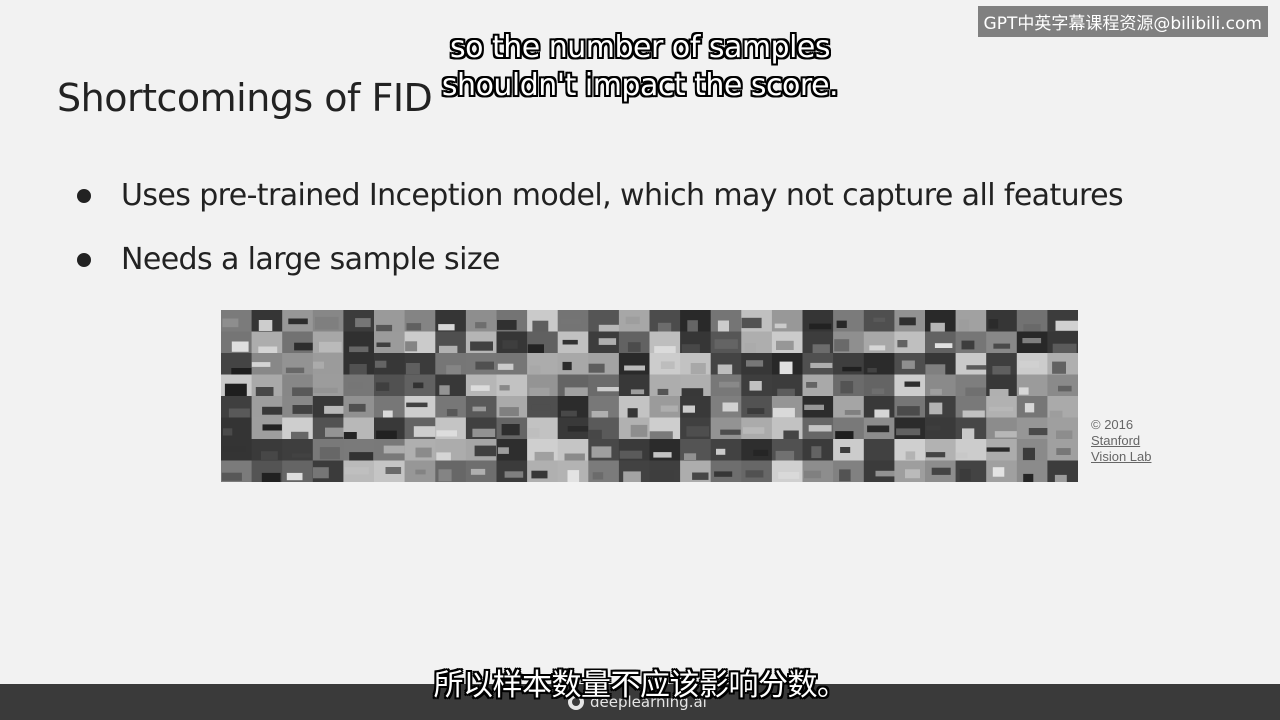 Image resolution: width=1280 pixels, height=720 pixels. I want to click on subtitle-english-line2: shouldn't impact the score., so click(640, 85).